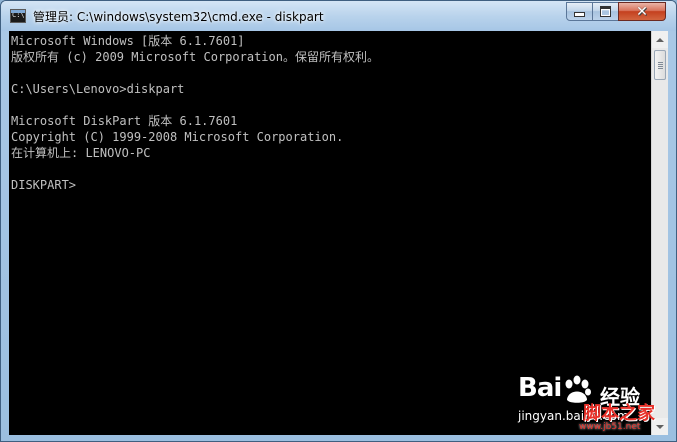 The width and height of the screenshot is (677, 442). Describe the element at coordinates (624, 417) in the screenshot. I see `jb51-watermark: 脚本之家 www.jb51.net` at that location.